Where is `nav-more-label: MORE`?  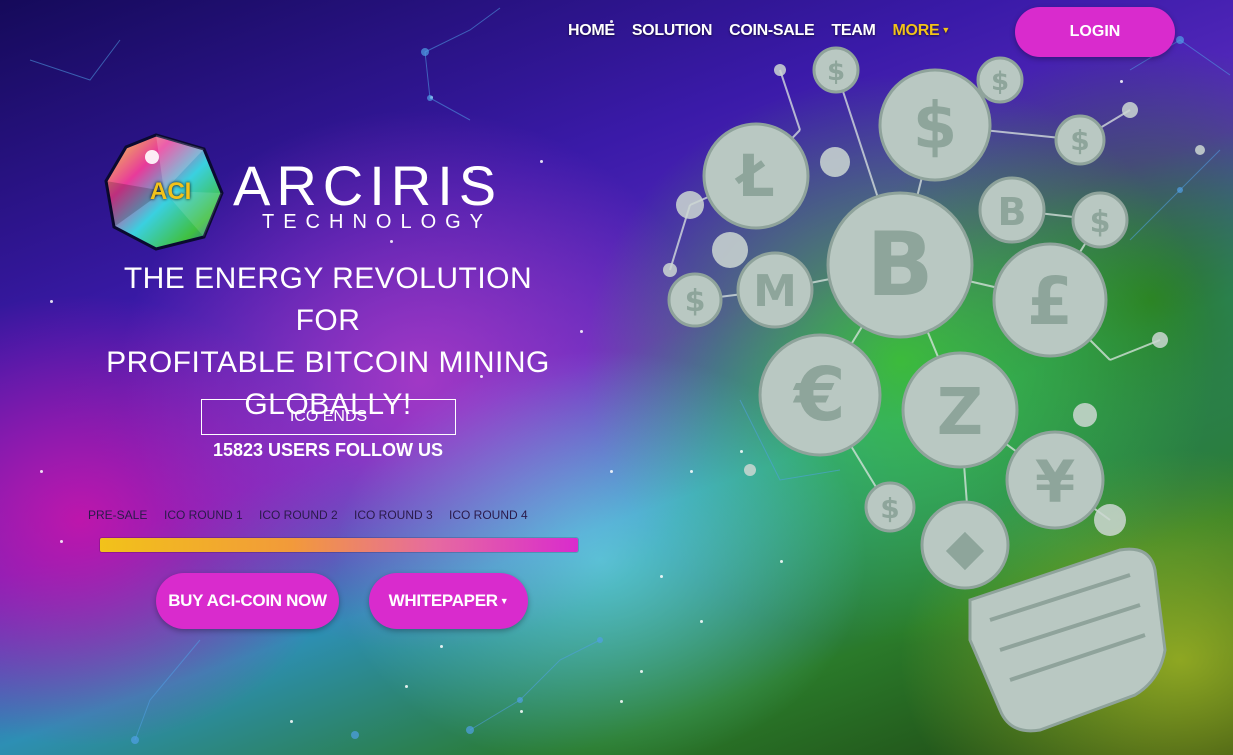 nav-more-label: MORE is located at coordinates (916, 30).